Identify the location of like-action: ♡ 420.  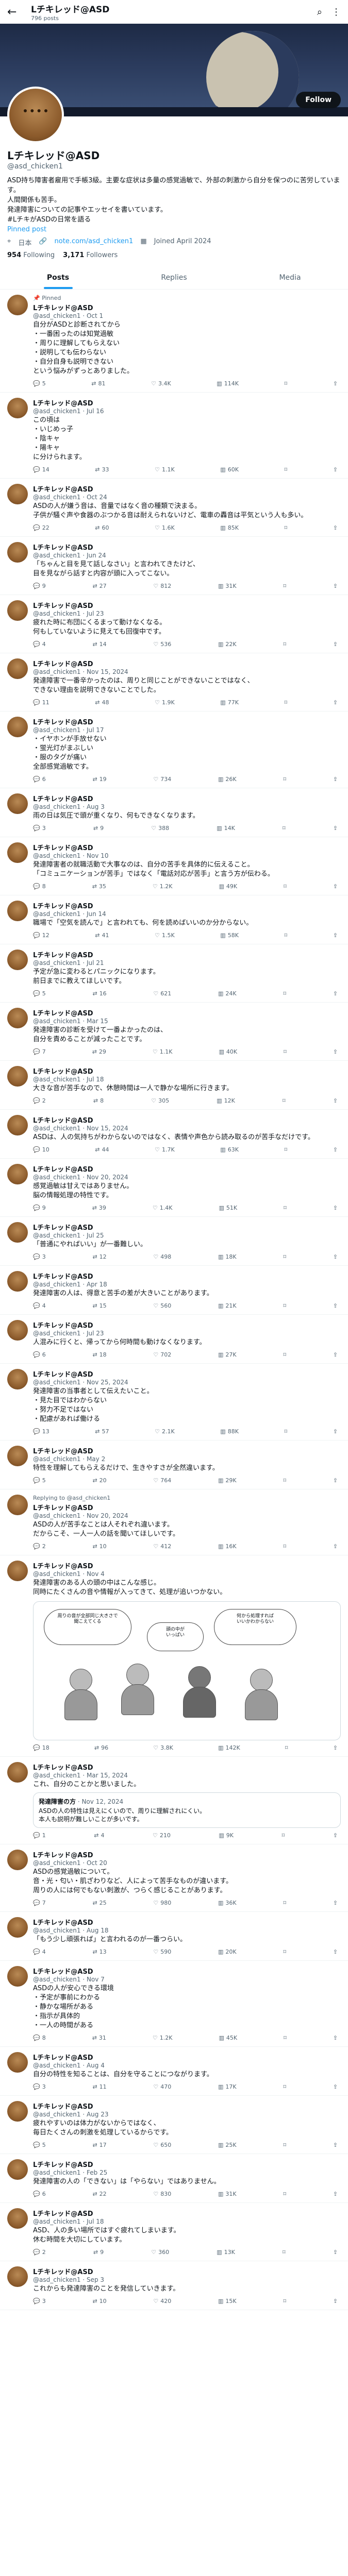
(162, 2301).